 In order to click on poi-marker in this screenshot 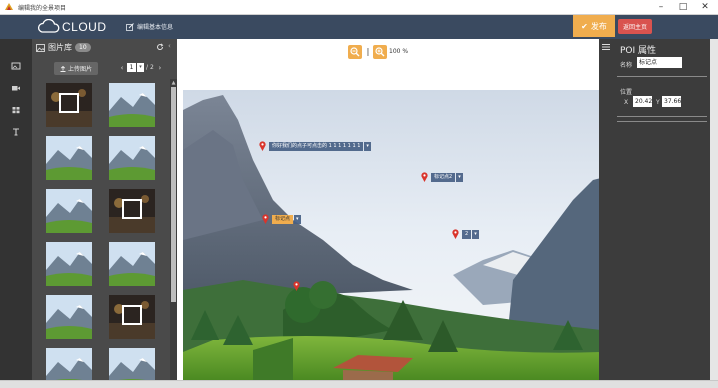, I will do `click(296, 286)`.